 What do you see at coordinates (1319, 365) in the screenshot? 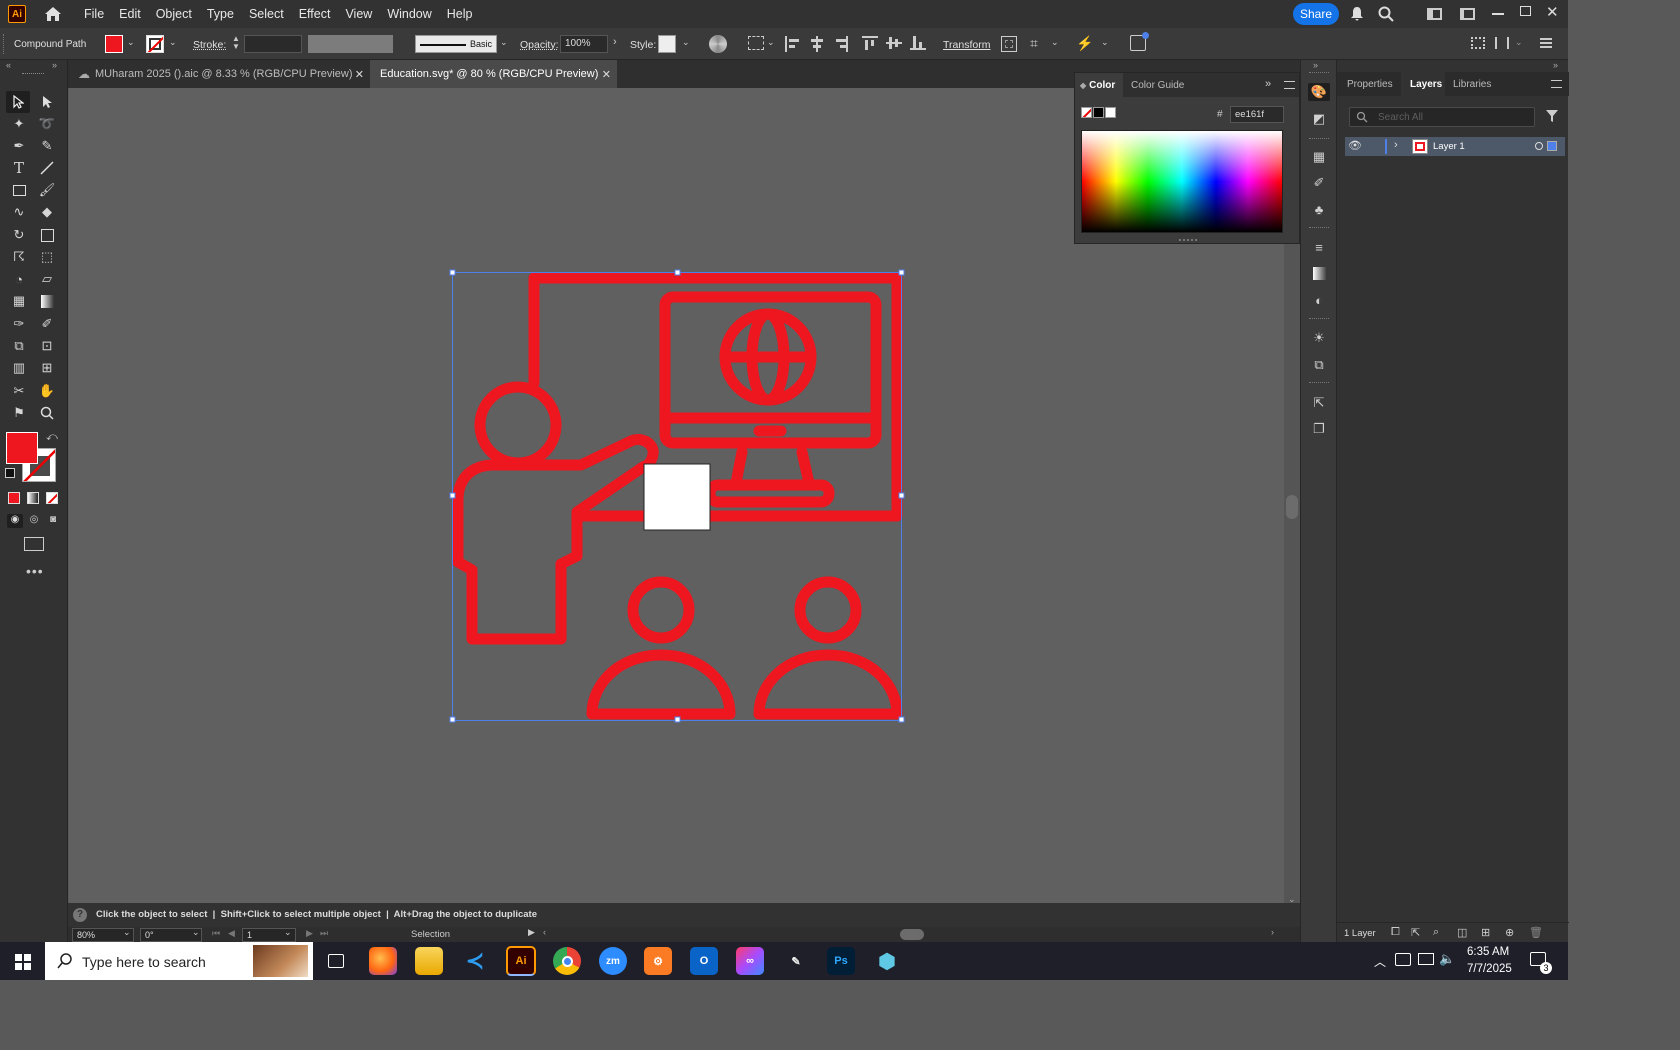
I see `graphic-styles-icon: ⧉` at bounding box center [1319, 365].